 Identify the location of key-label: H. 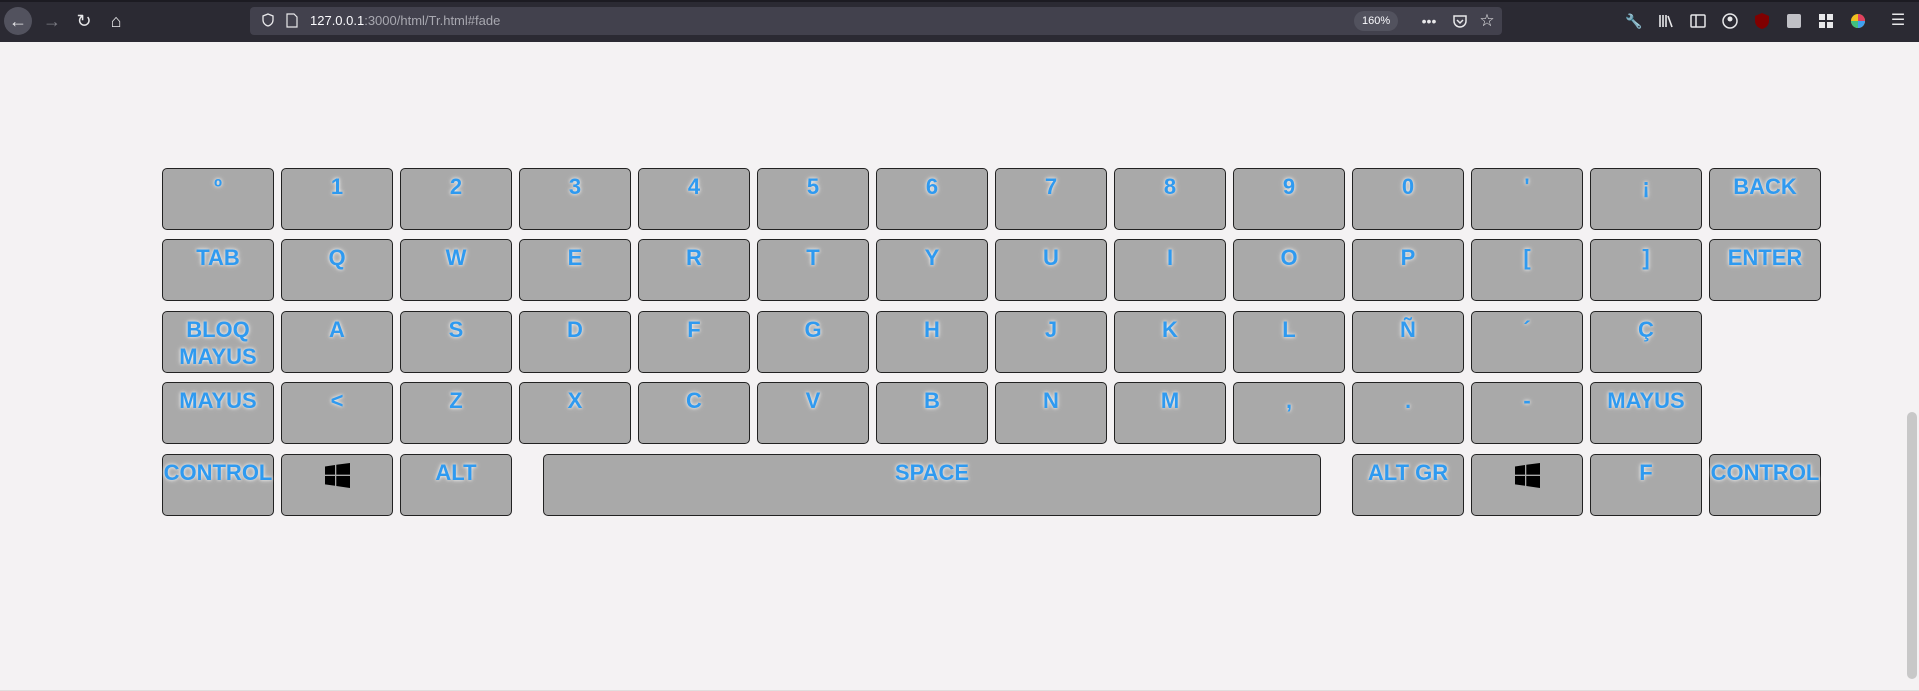
(932, 329).